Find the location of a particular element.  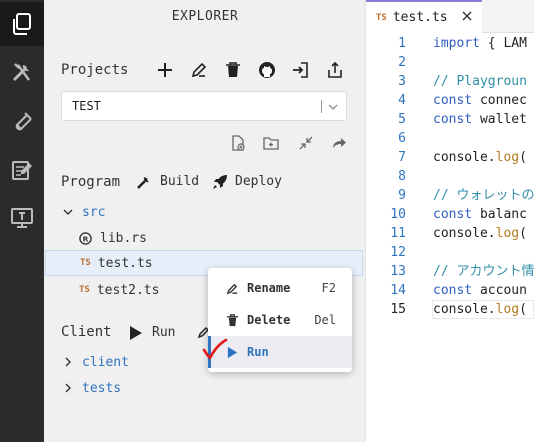

editor-tab-test-ts: TS test.ts is located at coordinates (424, 16).